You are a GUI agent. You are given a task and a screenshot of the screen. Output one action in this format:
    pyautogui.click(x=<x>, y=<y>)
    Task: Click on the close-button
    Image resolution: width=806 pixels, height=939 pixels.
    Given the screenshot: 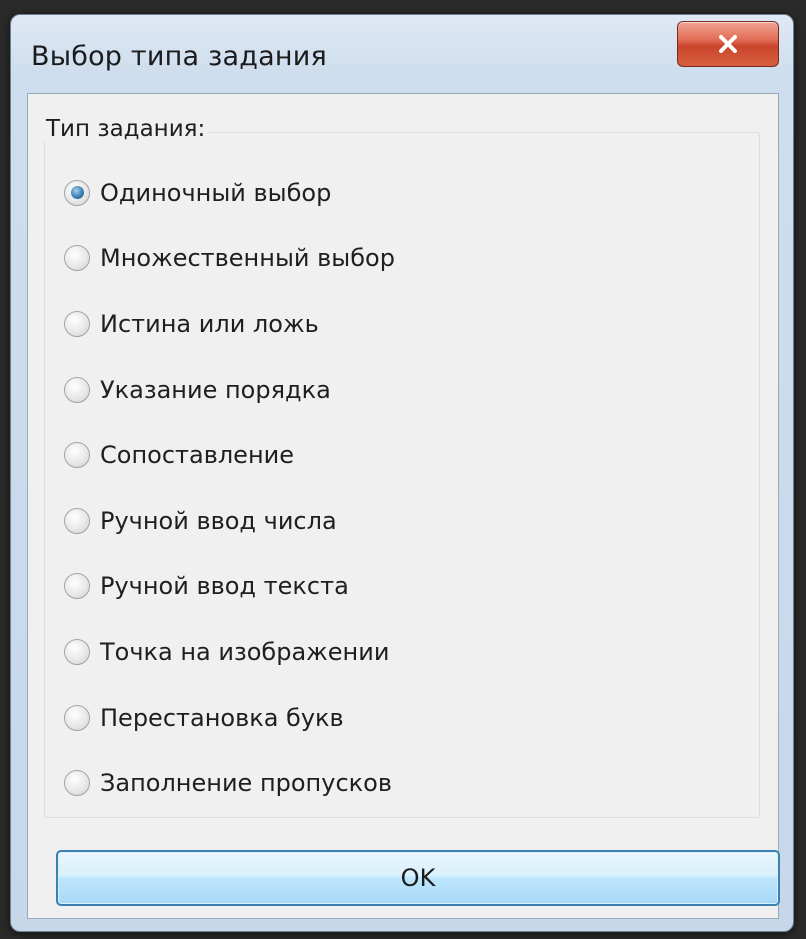 What is the action you would take?
    pyautogui.click(x=728, y=44)
    